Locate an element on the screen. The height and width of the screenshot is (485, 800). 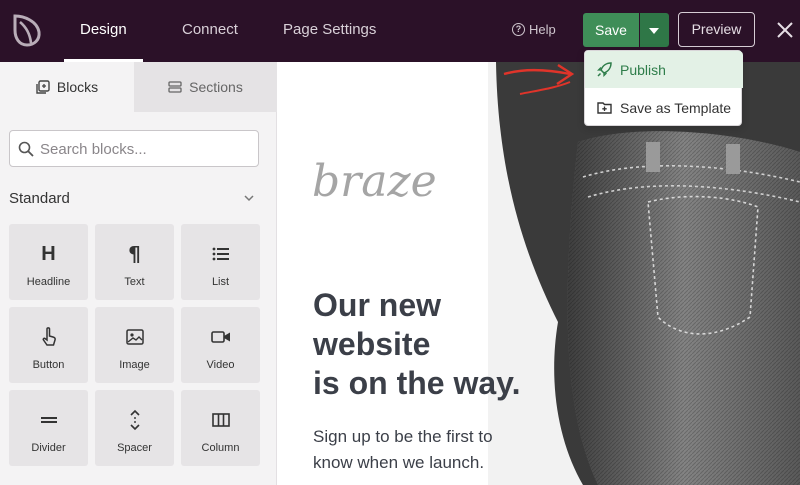
sections-icon is located at coordinates (175, 87).